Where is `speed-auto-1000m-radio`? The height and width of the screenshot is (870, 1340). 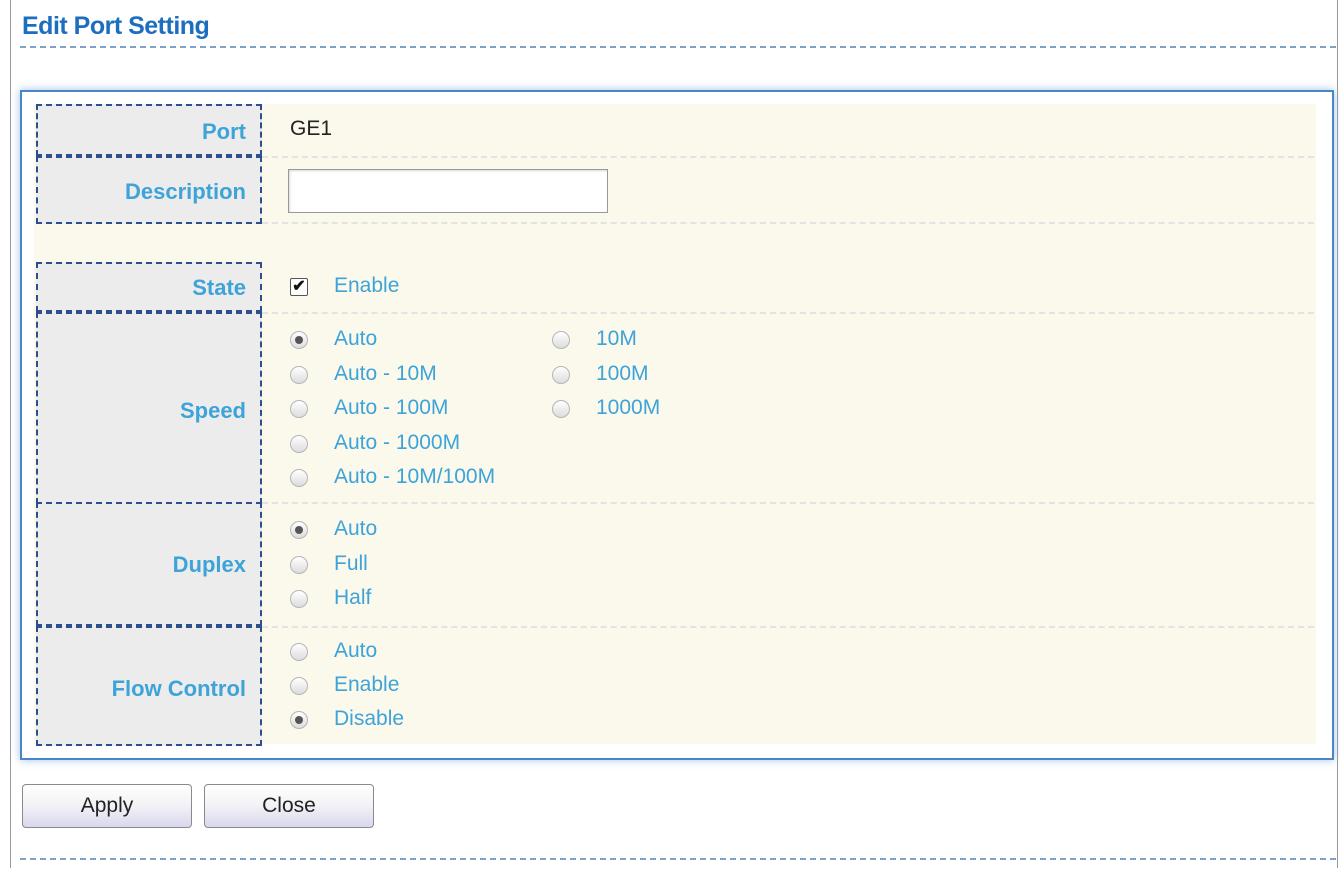
speed-auto-1000m-radio is located at coordinates (299, 444).